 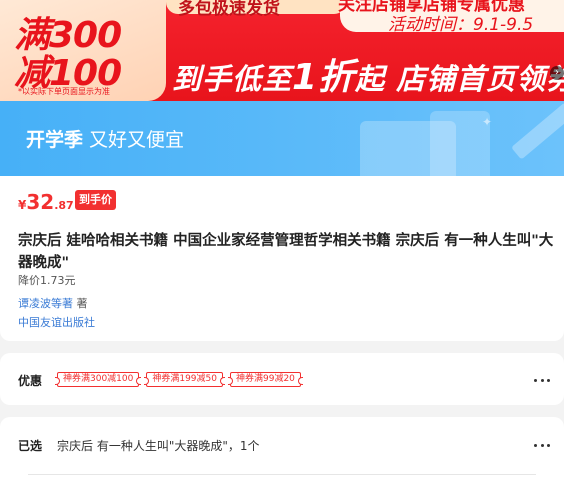 What do you see at coordinates (282, 474) in the screenshot?
I see `divider` at bounding box center [282, 474].